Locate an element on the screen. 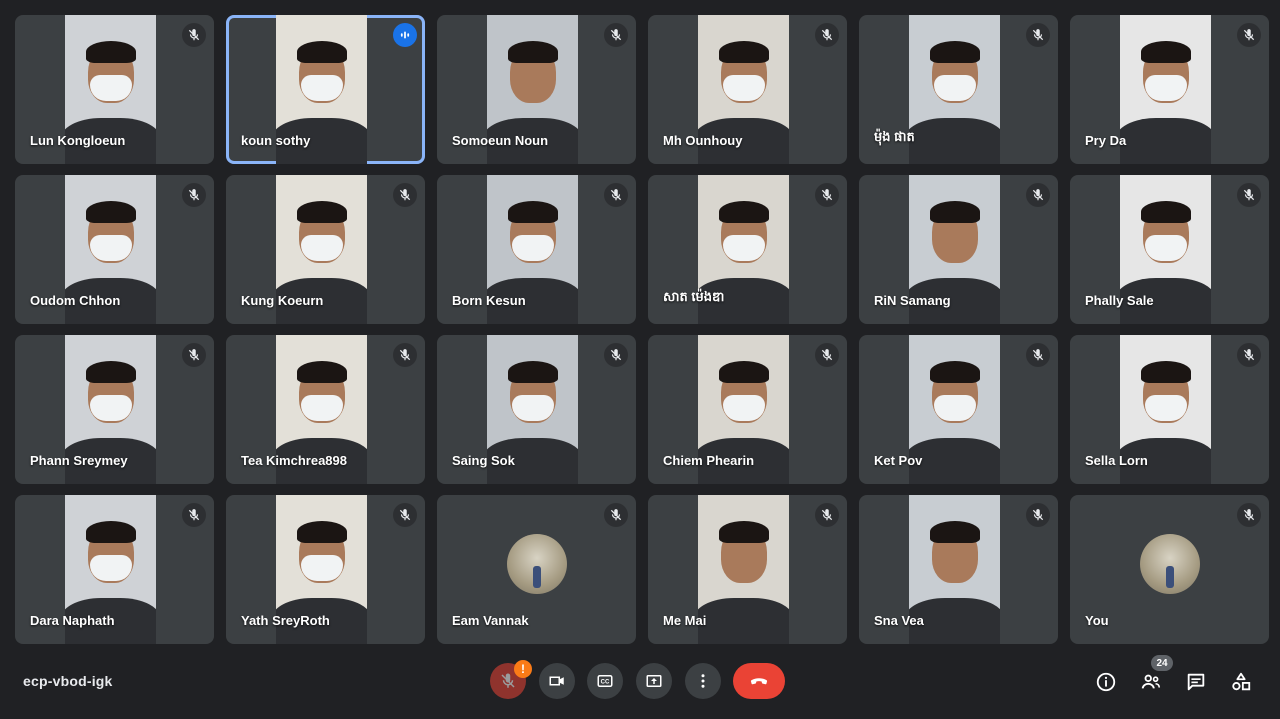 This screenshot has height=719, width=1280. videocam-icon is located at coordinates (556, 681).